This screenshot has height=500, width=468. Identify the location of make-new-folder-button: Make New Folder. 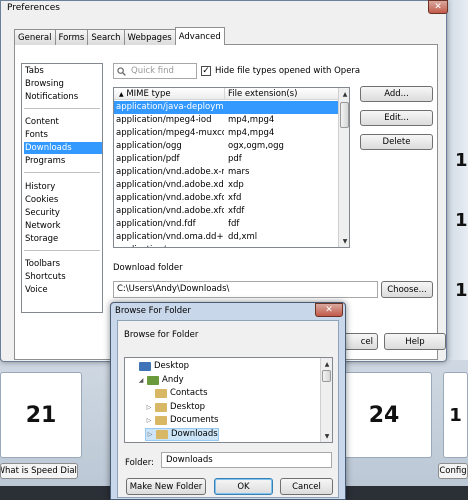
(166, 486).